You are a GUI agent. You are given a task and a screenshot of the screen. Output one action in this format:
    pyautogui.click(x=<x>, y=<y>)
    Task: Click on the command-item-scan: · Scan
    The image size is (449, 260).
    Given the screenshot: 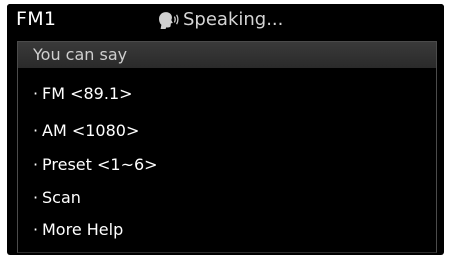 What is the action you would take?
    pyautogui.click(x=57, y=198)
    